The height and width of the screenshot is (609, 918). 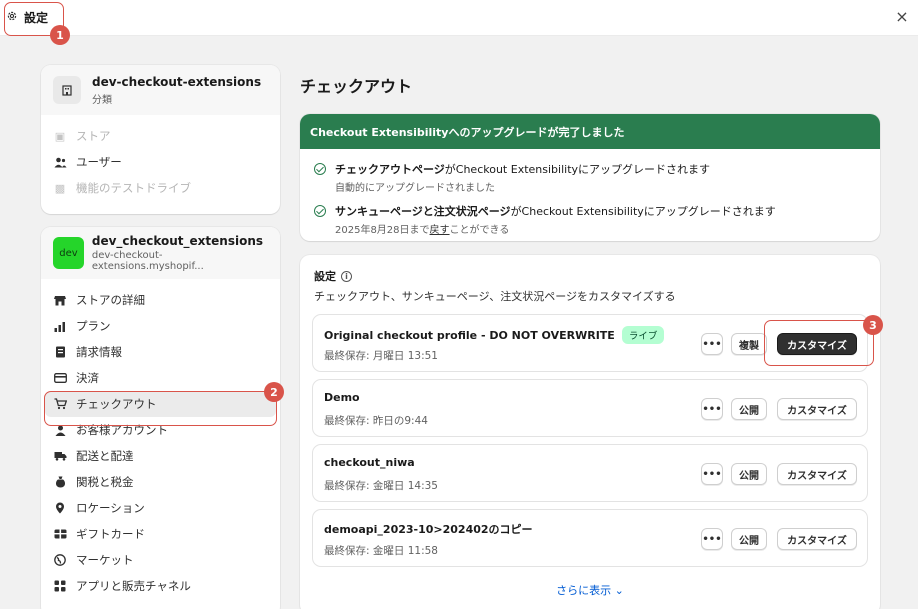 What do you see at coordinates (346, 276) in the screenshot?
I see `info-icon: i` at bounding box center [346, 276].